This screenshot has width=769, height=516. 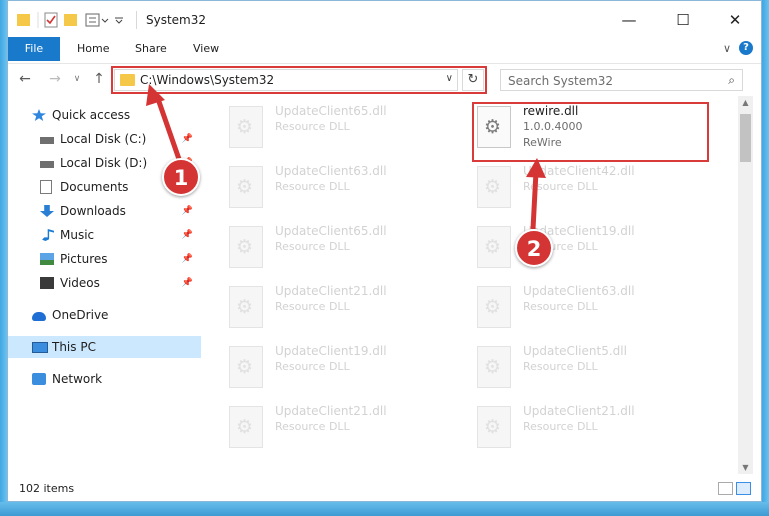 I want to click on sidebar-item-downloads: Downloads 📌, so click(x=104, y=211).